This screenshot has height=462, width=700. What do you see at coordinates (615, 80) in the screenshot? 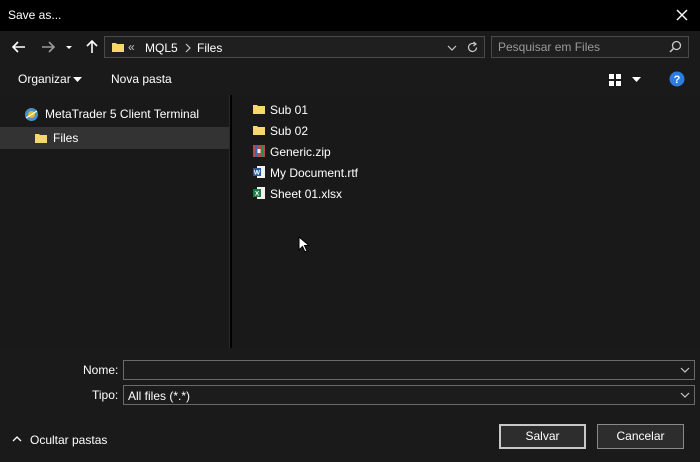
I see `view-options-icon` at bounding box center [615, 80].